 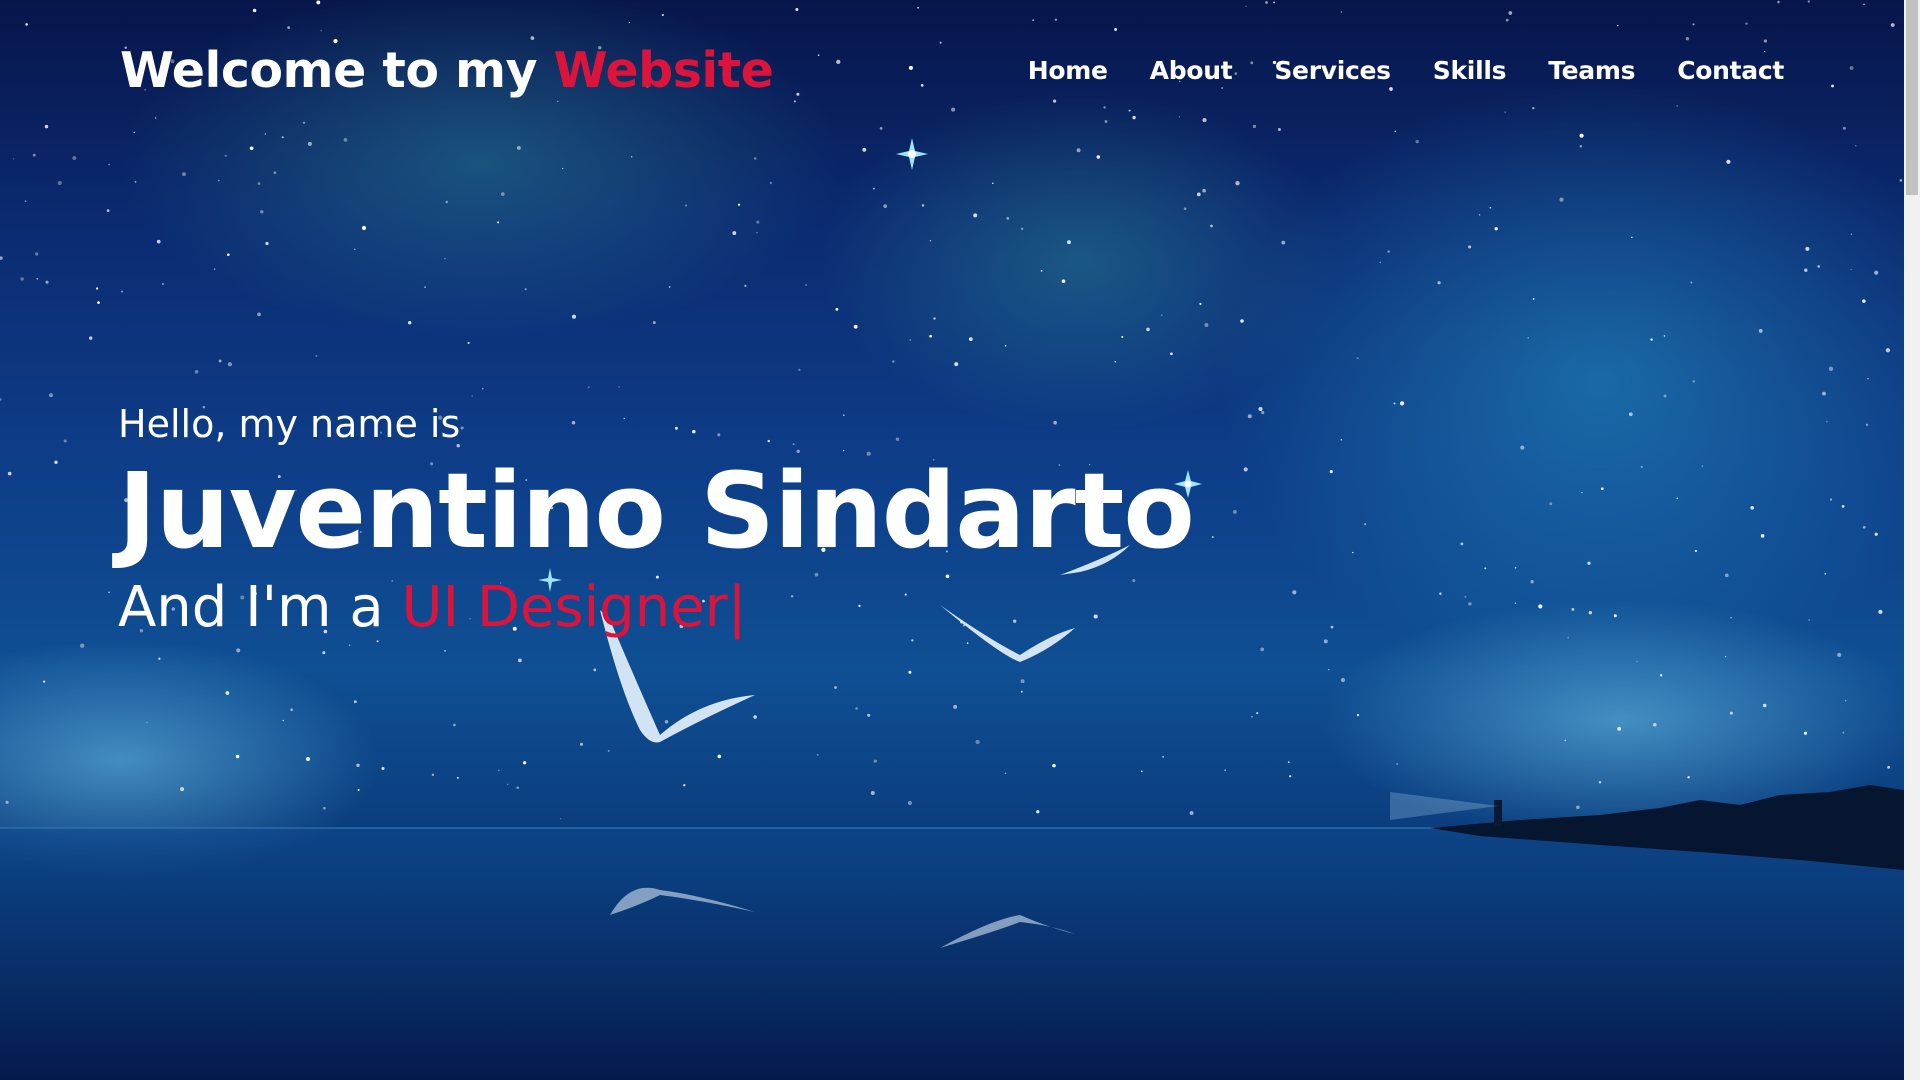 I want to click on hero-name: Juventino Sindarto, so click(x=656, y=511).